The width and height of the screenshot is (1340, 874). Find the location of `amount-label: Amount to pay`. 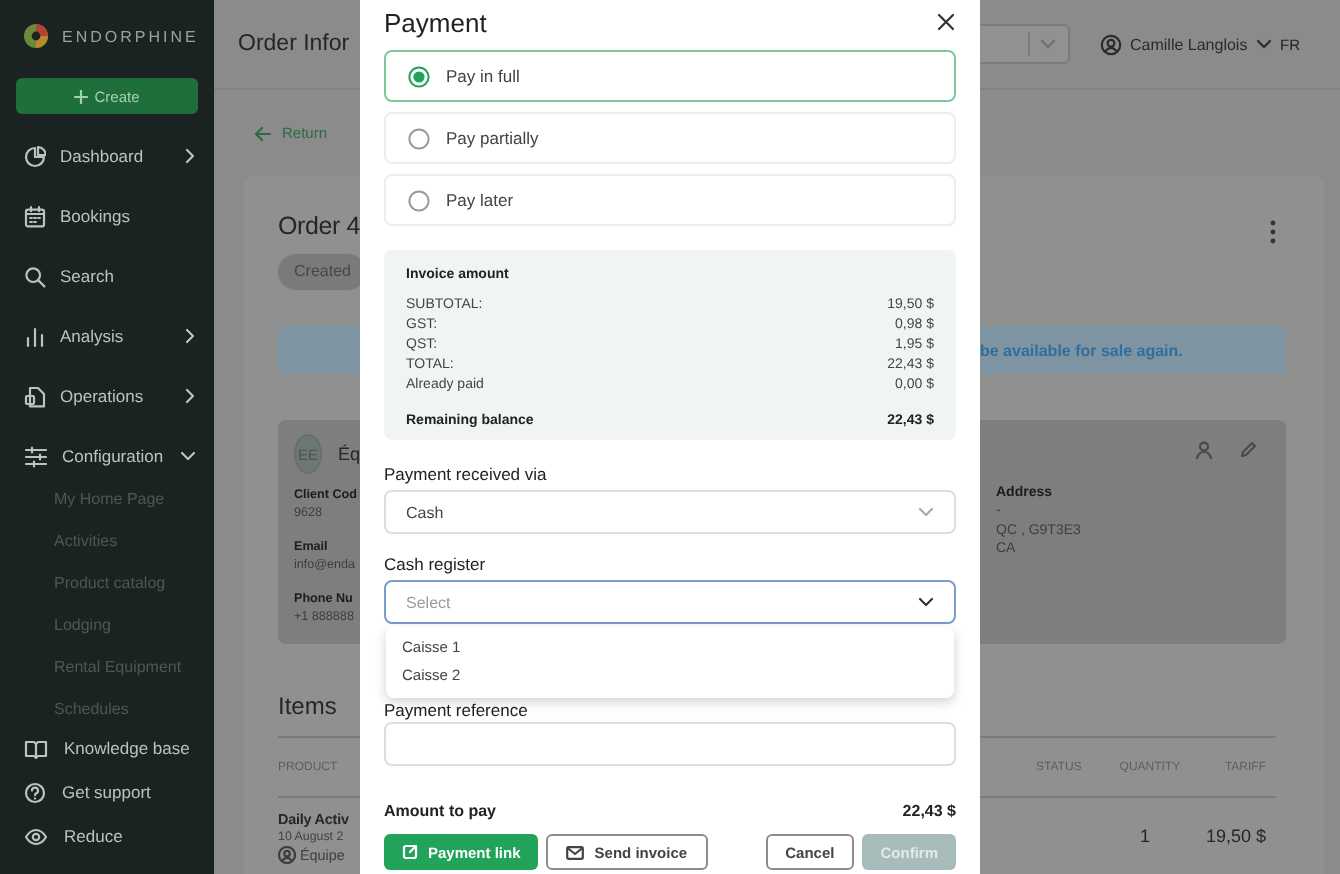

amount-label: Amount to pay is located at coordinates (440, 812).